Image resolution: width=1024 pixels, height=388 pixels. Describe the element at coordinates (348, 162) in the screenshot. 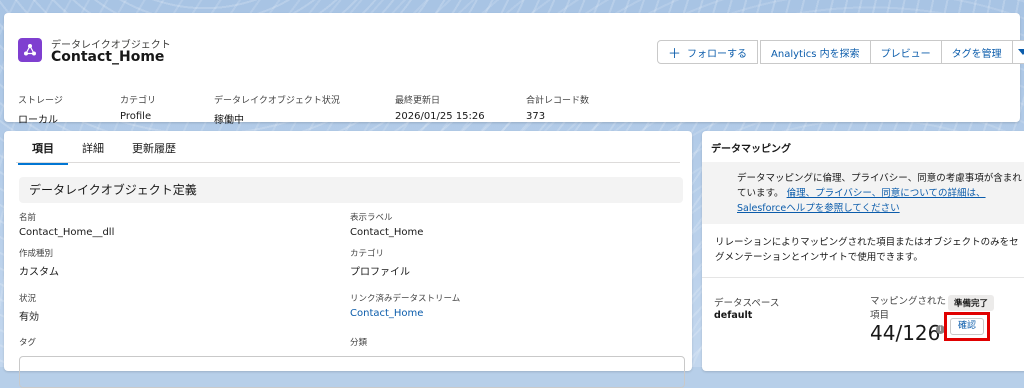

I see `tab-divider` at that location.